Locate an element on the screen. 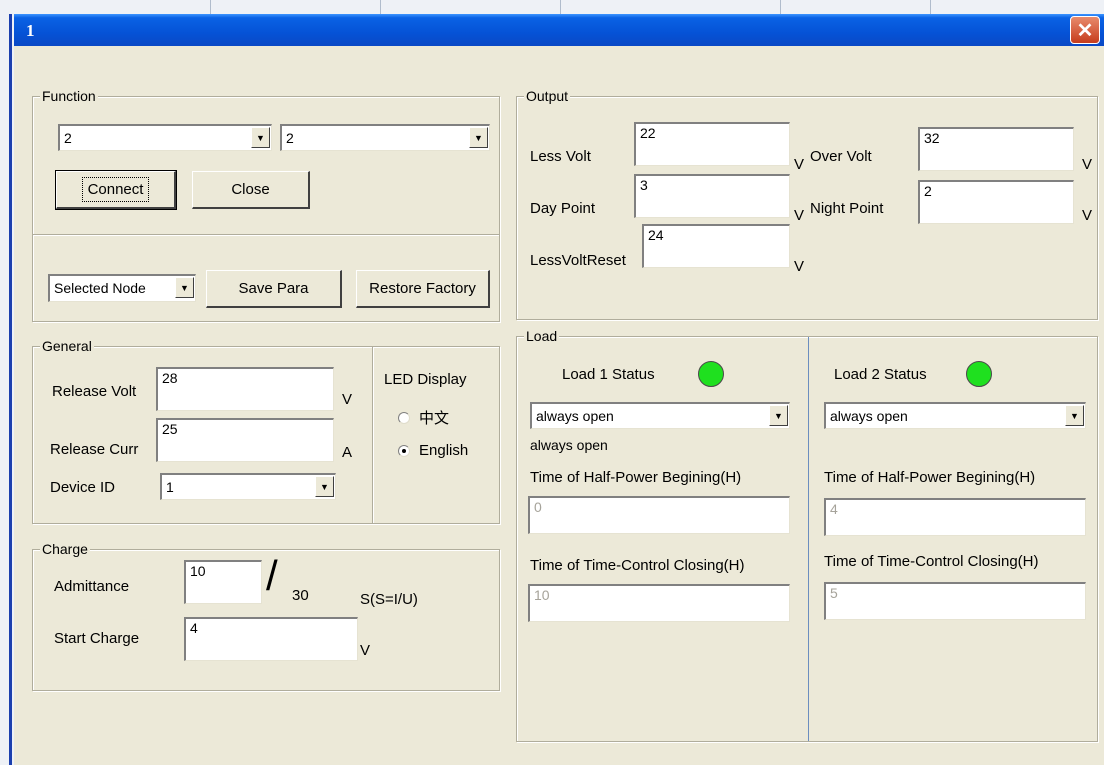 The width and height of the screenshot is (1104, 765). start-charge-input: 4 is located at coordinates (271, 639).